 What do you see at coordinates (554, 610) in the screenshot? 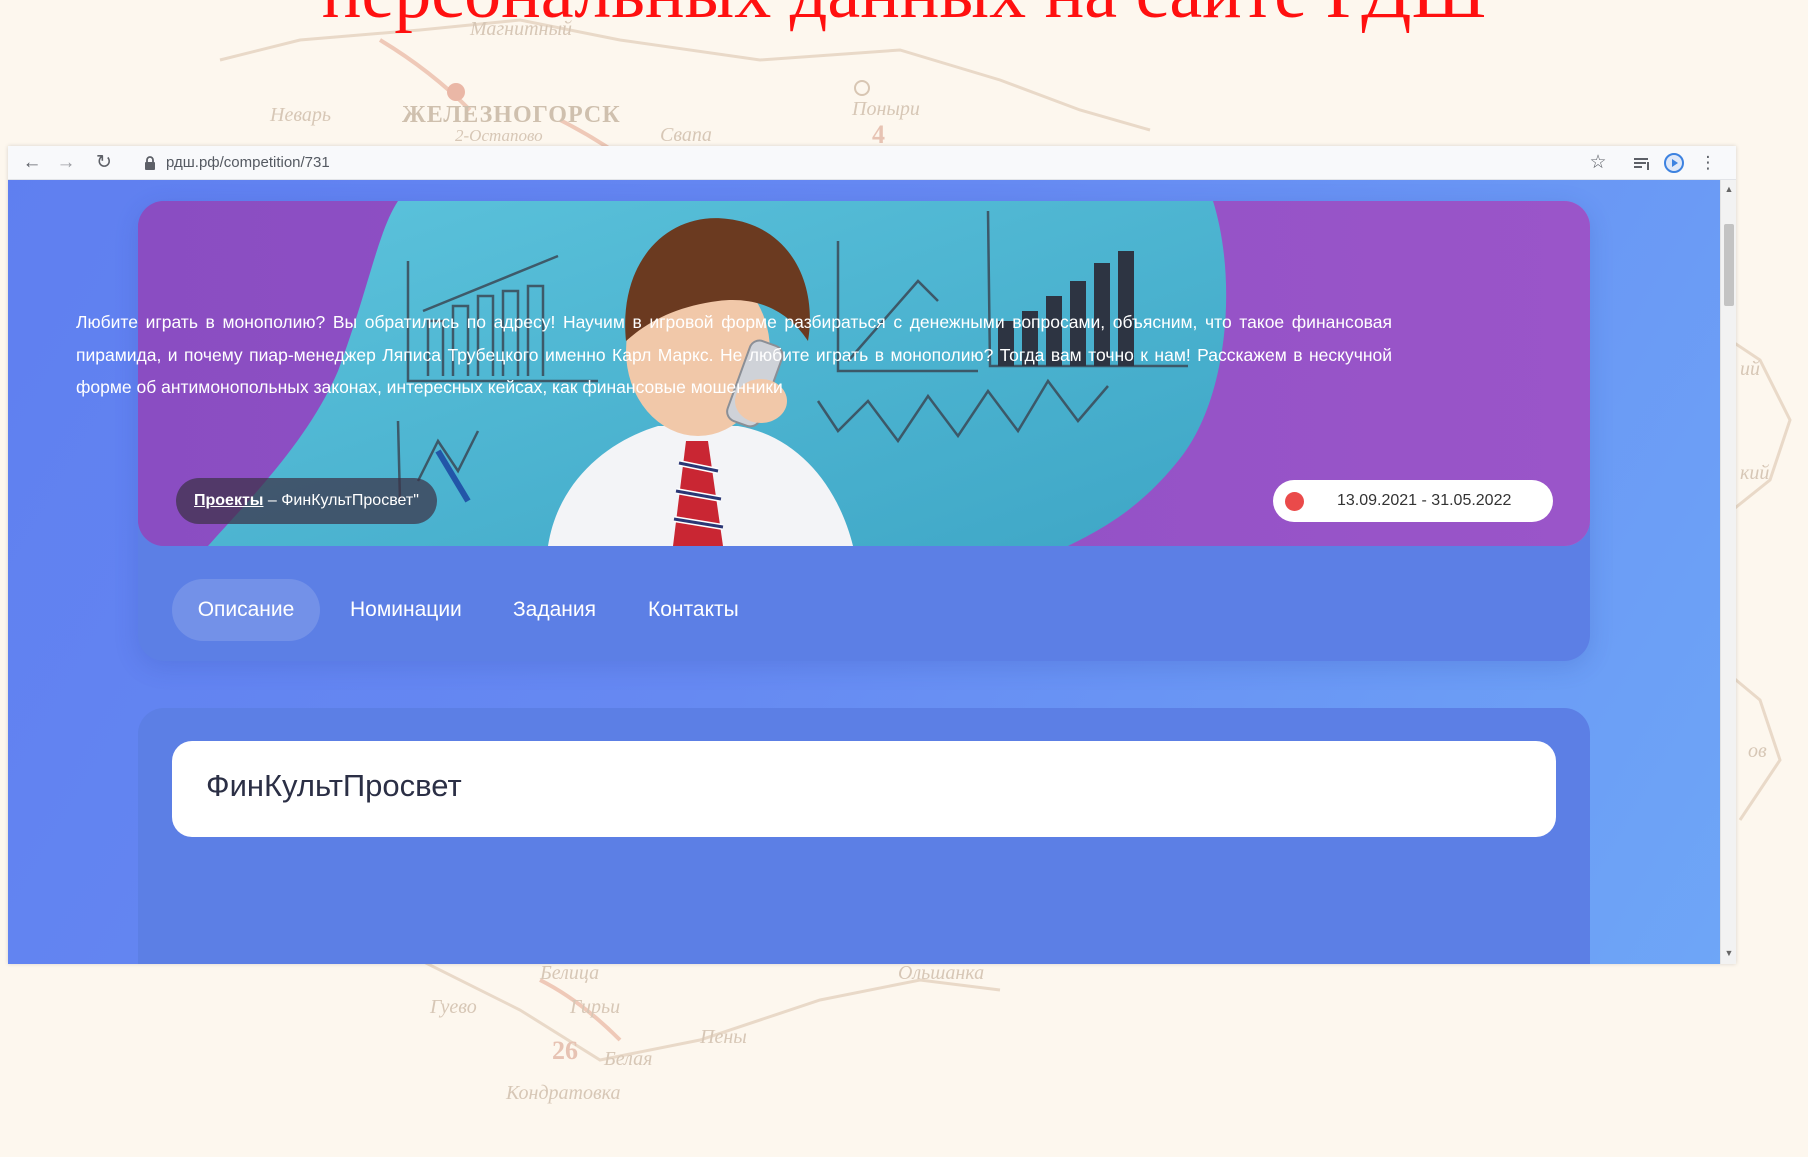
I see `tab-tasks: Задания` at bounding box center [554, 610].